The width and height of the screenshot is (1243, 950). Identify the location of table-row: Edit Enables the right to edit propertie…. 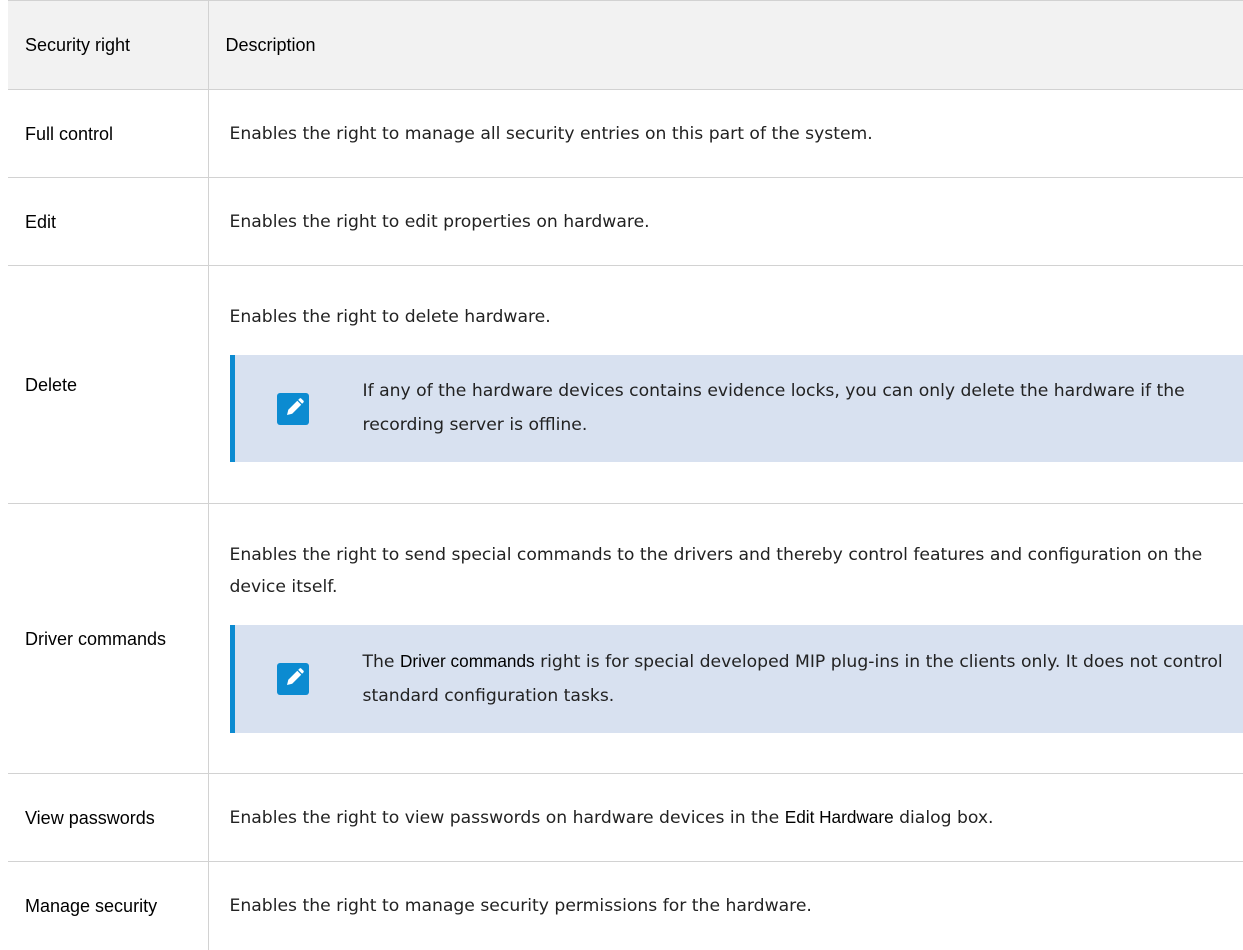
(625, 221).